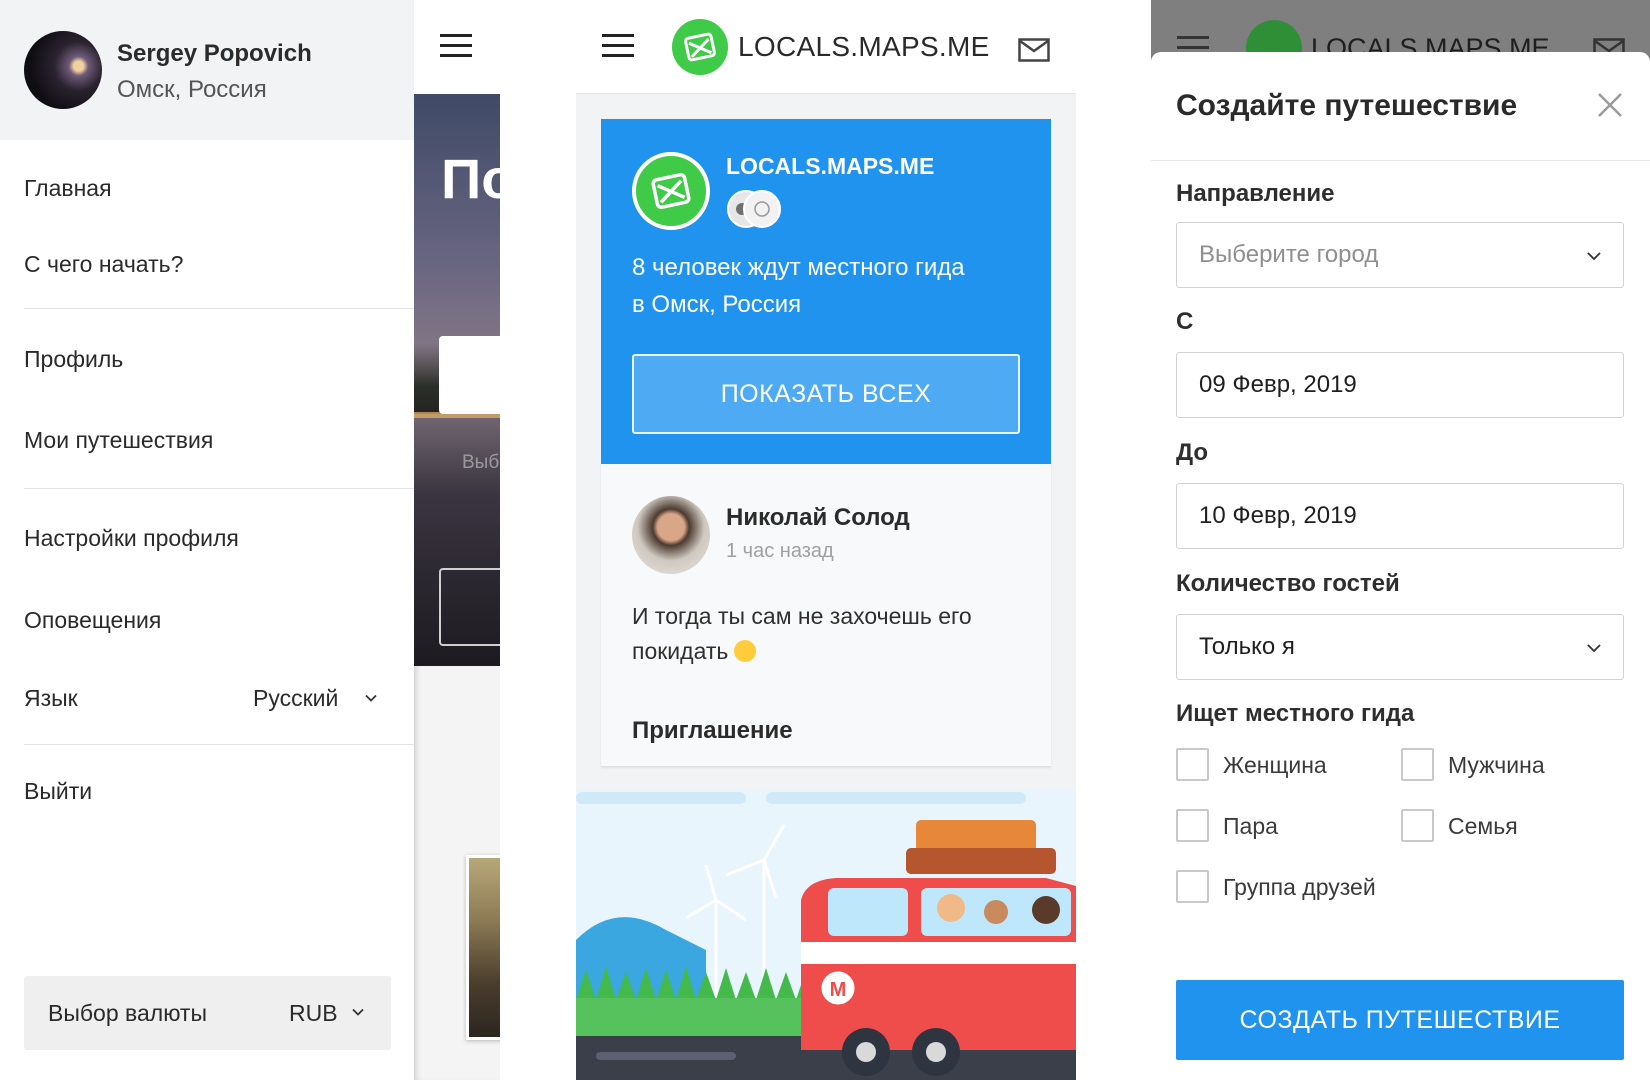  I want to click on hero-search-placeholder: Выб, so click(481, 462).